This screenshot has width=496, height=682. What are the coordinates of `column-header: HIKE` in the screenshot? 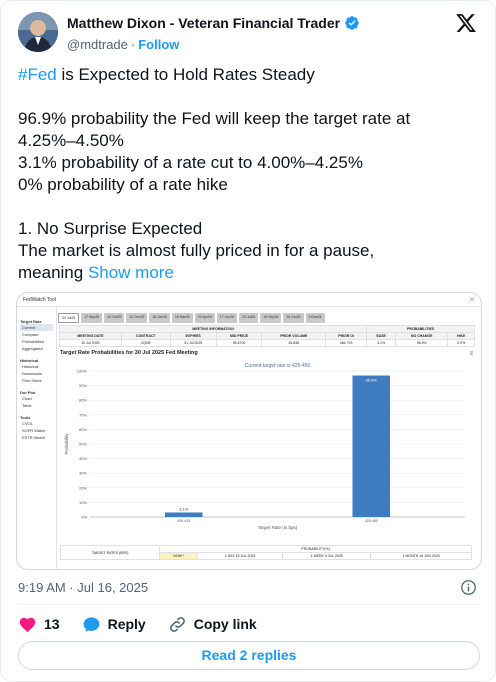 It's located at (461, 336).